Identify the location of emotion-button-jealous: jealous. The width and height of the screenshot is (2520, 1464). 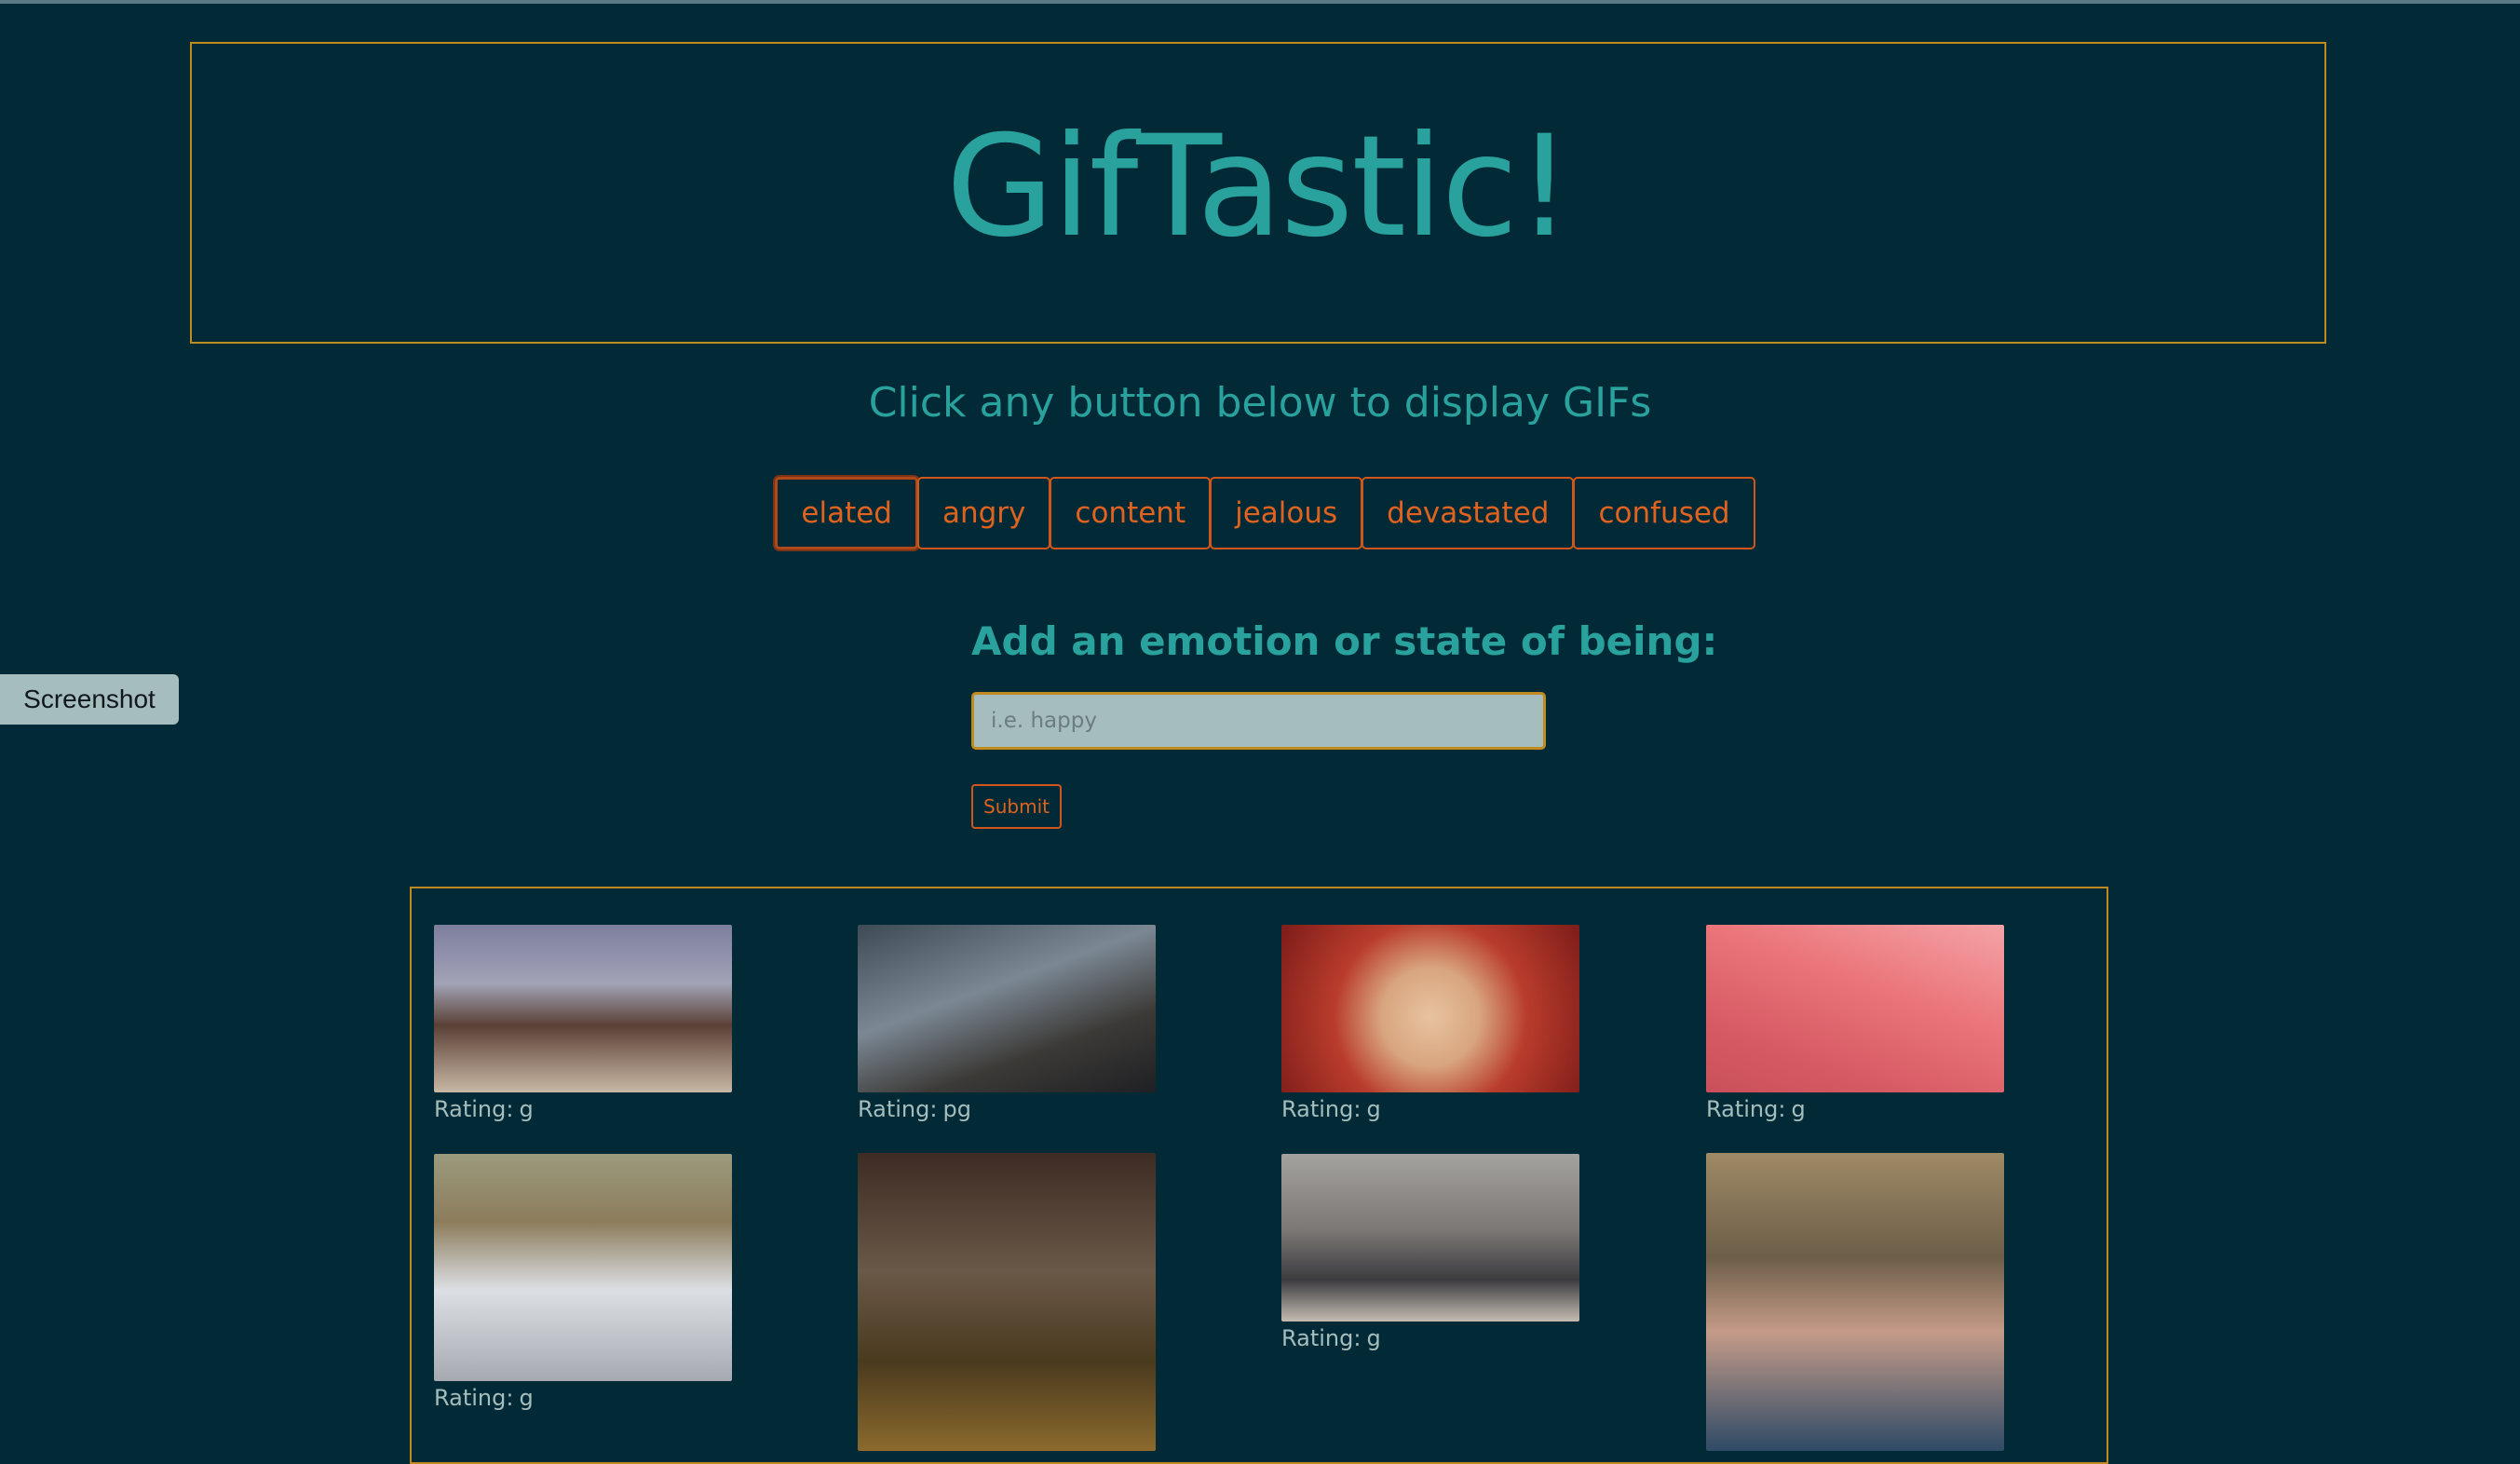
(1286, 513).